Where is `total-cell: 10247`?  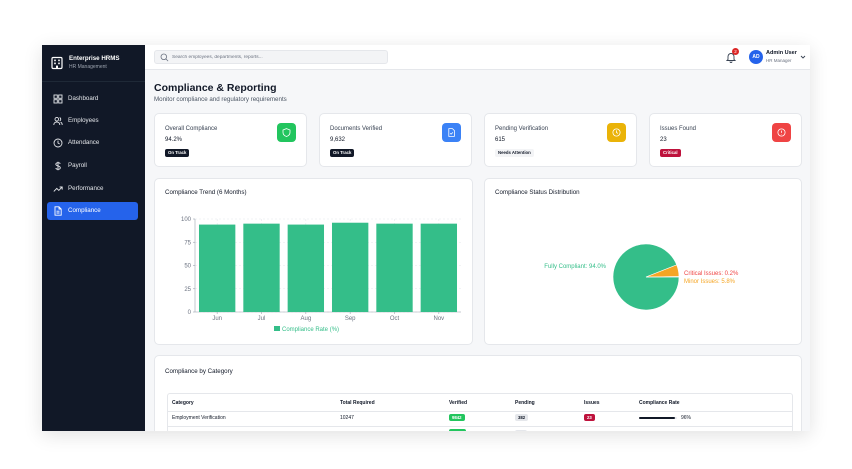
total-cell: 10247 is located at coordinates (347, 418).